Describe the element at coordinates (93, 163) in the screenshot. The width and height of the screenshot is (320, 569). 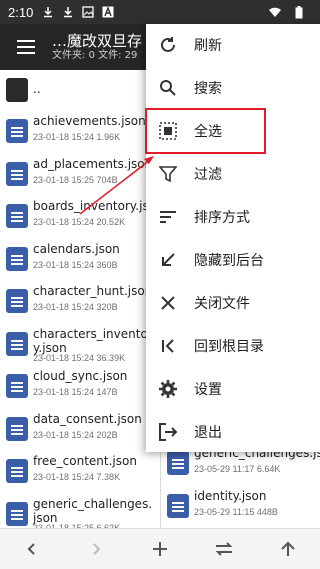
I see `file-name: ad_placements.json` at that location.